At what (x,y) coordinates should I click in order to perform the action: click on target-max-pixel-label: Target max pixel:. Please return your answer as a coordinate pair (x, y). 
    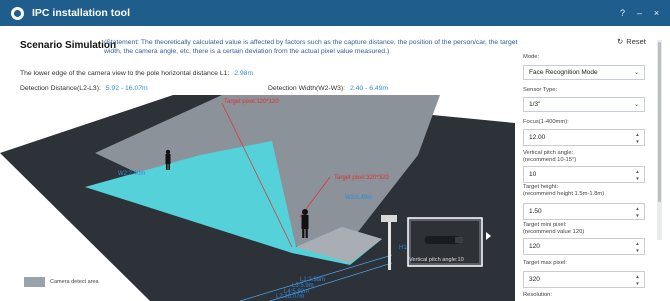
    Looking at the image, I should click on (545, 263).